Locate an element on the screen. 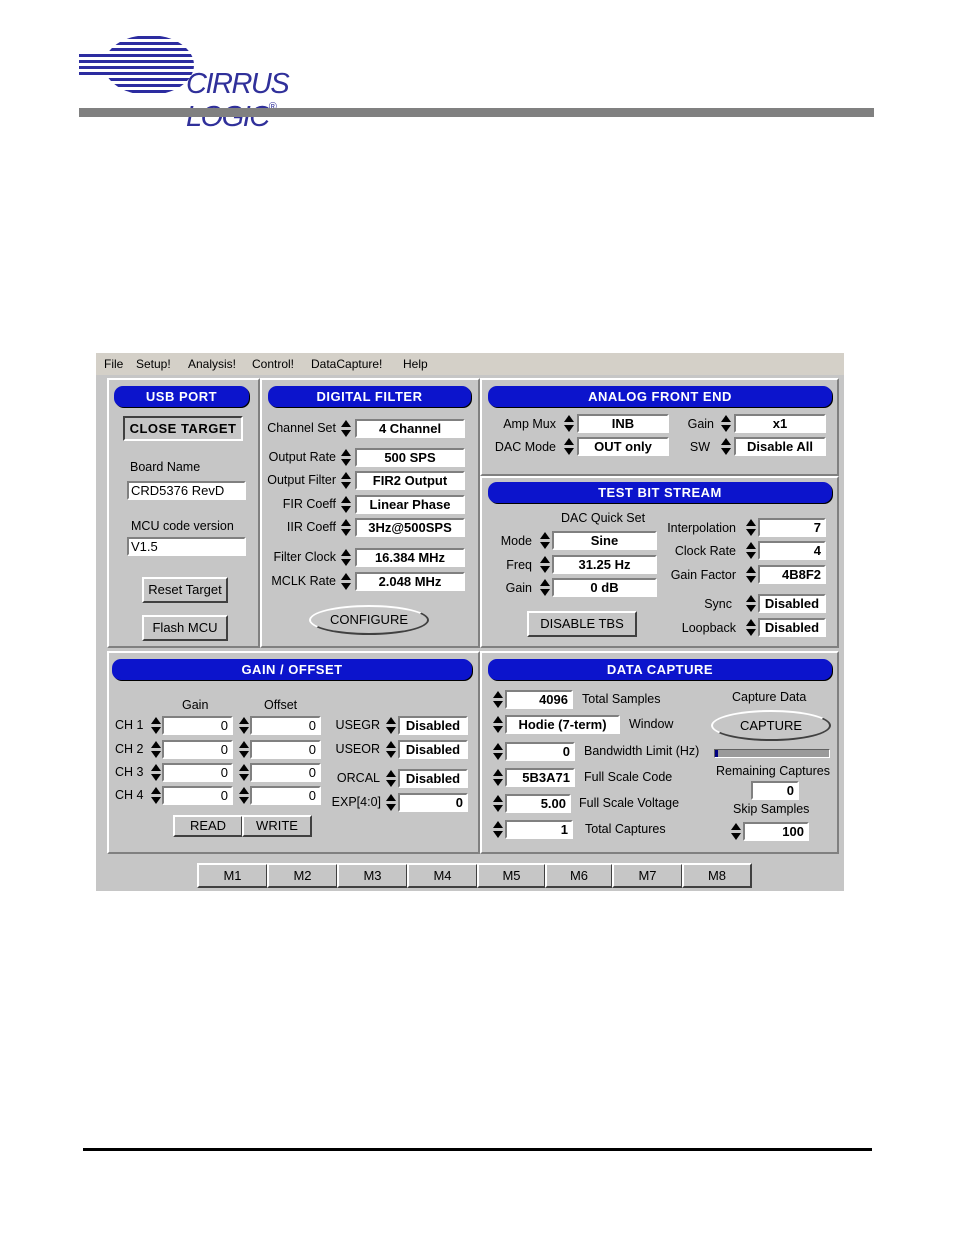  loopback-spinner-icon is located at coordinates (750, 627).